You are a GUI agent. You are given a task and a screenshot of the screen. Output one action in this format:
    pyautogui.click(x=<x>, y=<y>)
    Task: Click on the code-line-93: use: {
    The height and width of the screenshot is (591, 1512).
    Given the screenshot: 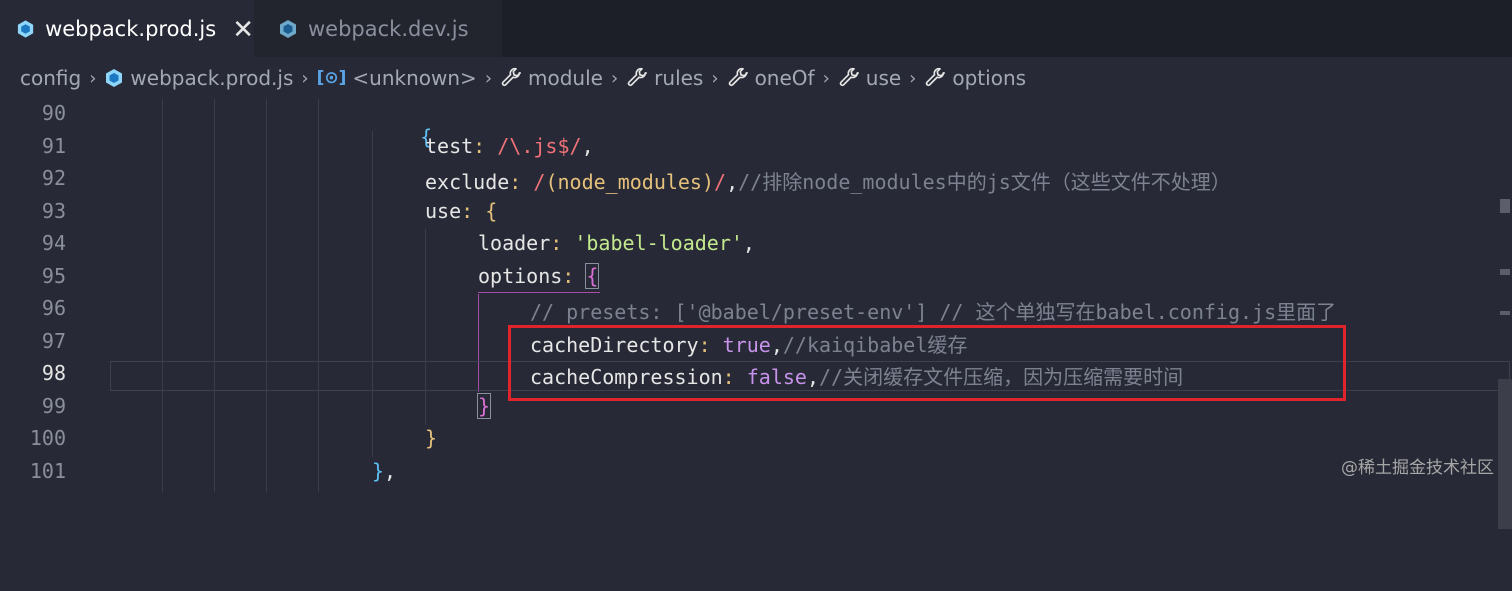 What is the action you would take?
    pyautogui.click(x=461, y=211)
    